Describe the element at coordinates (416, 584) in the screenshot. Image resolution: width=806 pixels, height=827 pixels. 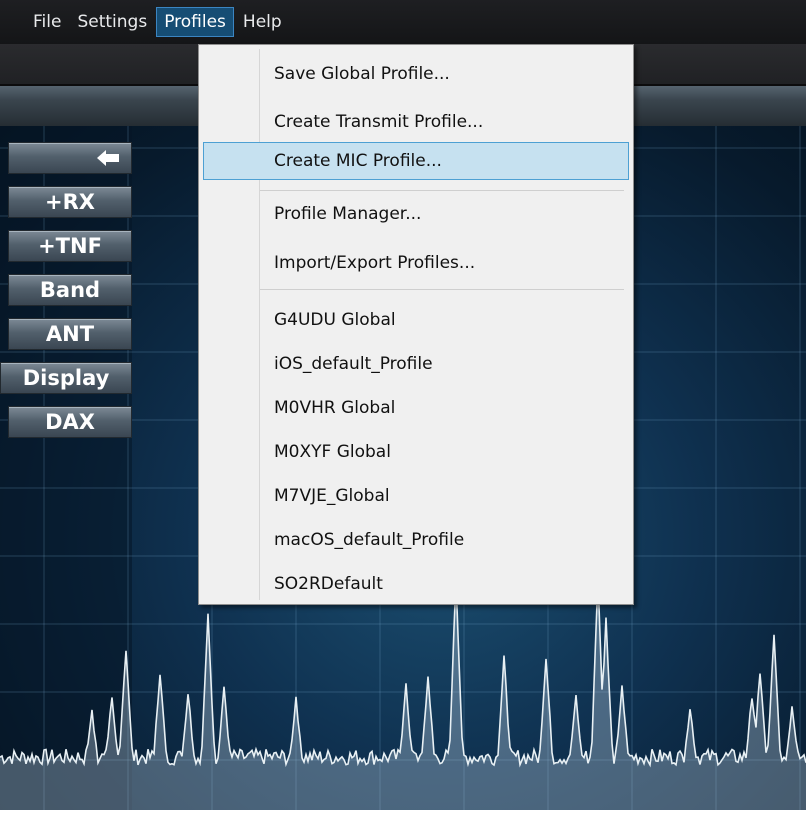
I see `menu-item-profile: SO2RDefault` at that location.